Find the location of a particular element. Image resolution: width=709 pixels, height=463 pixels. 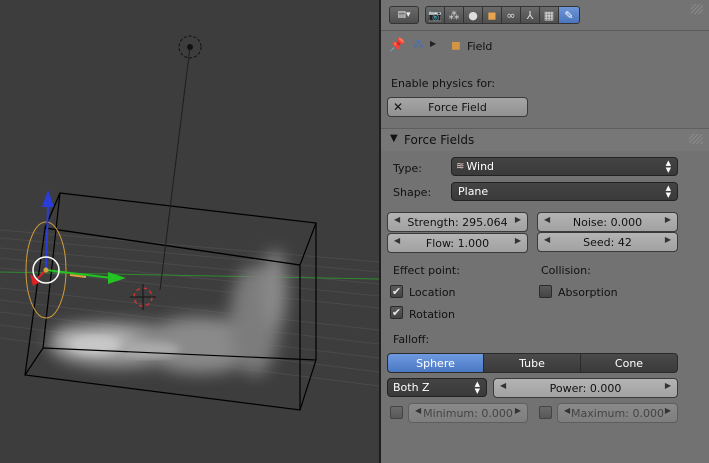

effect-point-label: Effect point: is located at coordinates (426, 270).